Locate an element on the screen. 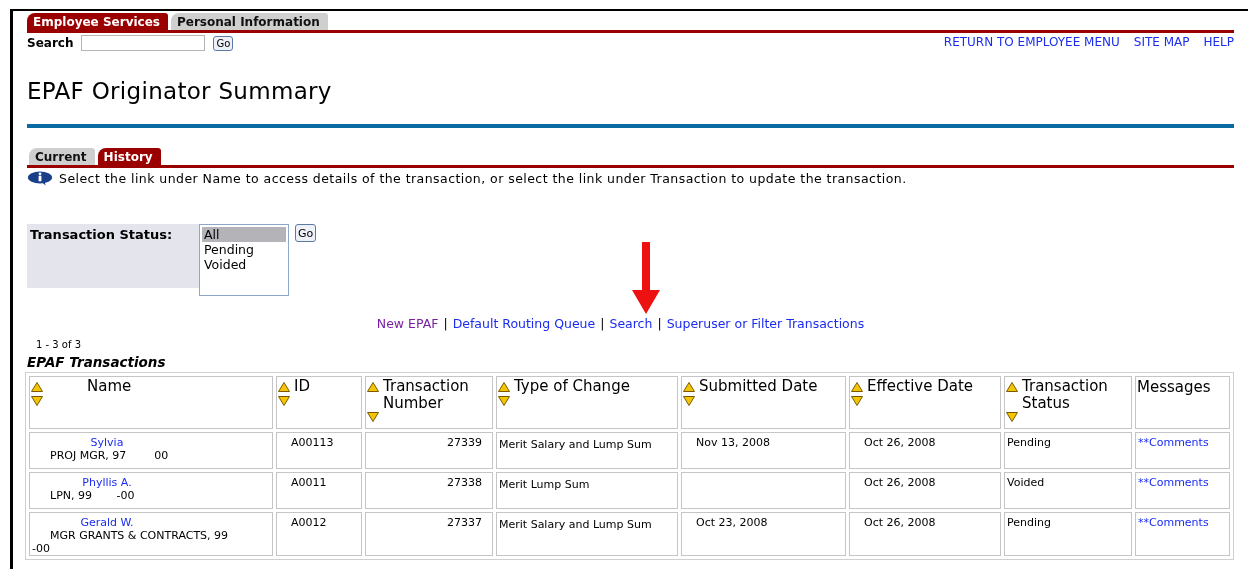 This screenshot has height=573, width=1258. header-label: ID is located at coordinates (302, 387).